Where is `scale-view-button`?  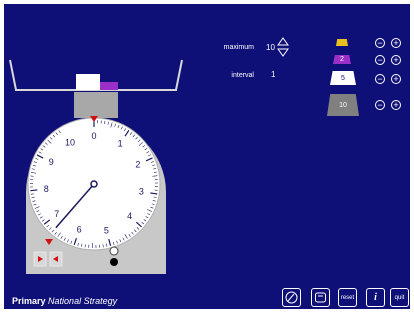 scale-view-button is located at coordinates (320, 297).